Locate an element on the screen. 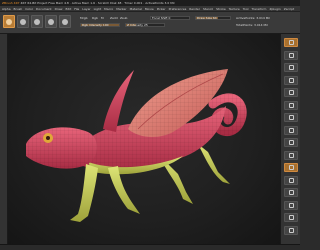 Image resolution: width=320 pixels, height=250 pixels. actual-button is located at coordinates (291, 92).